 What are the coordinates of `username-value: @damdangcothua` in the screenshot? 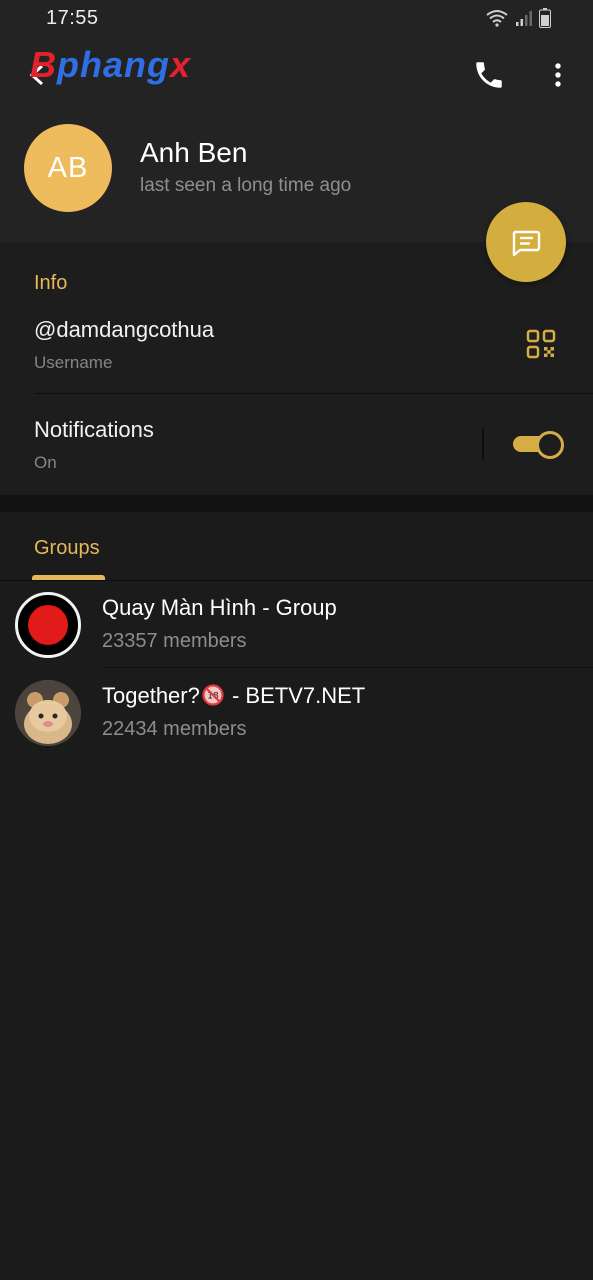 It's located at (124, 330).